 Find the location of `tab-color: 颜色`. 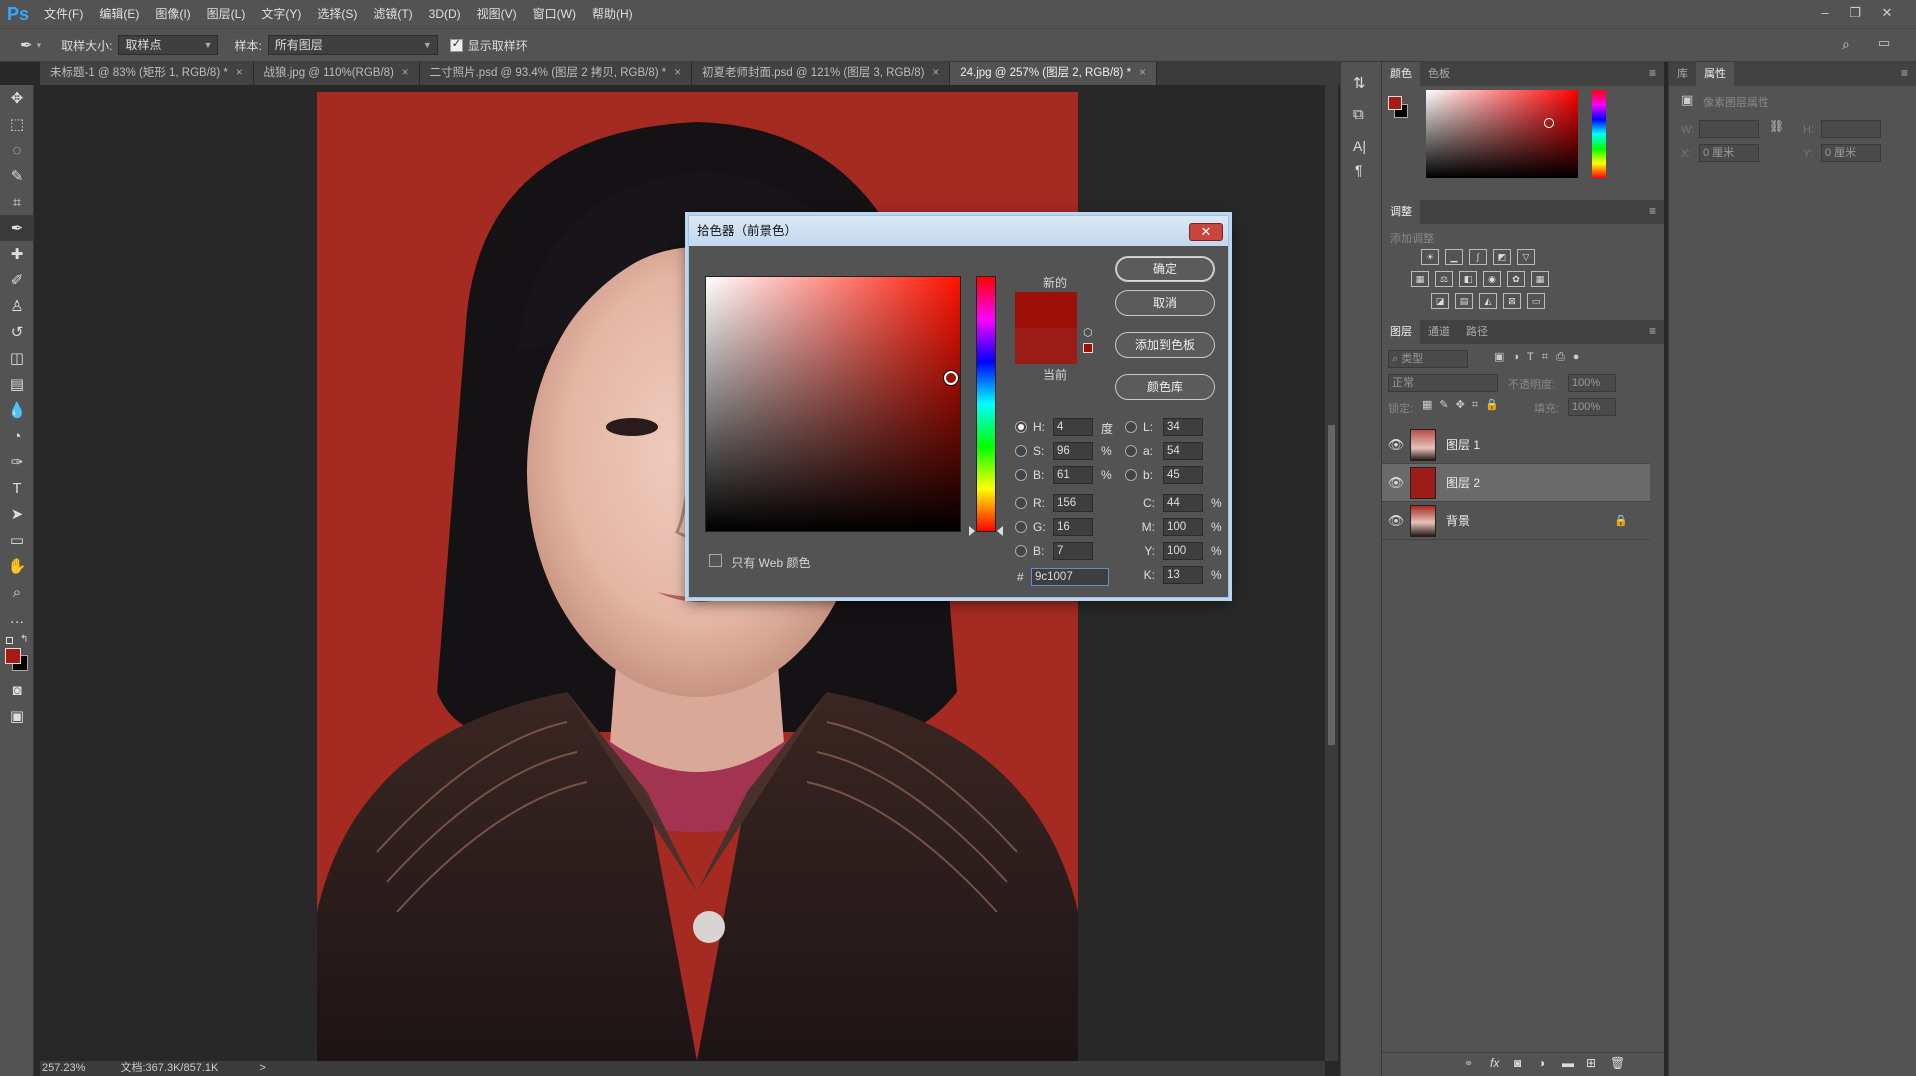

tab-color: 颜色 is located at coordinates (1401, 74).